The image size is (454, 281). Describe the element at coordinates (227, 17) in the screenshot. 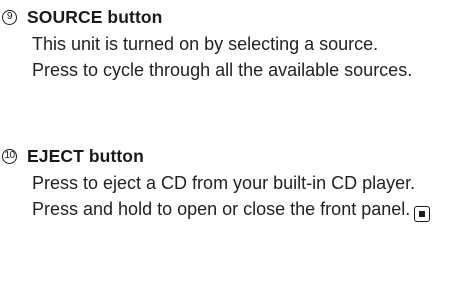

I see `entry-heading: 9 SOURCE button` at that location.